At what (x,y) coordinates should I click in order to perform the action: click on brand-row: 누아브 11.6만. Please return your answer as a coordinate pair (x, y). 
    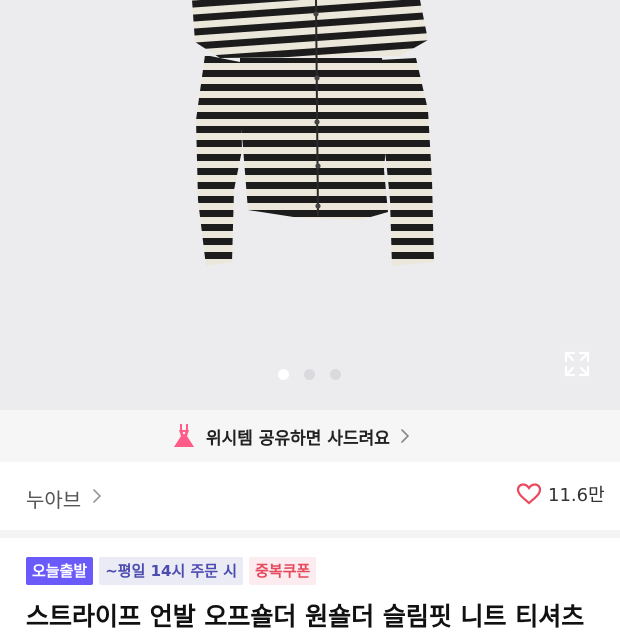
    Looking at the image, I should click on (310, 496).